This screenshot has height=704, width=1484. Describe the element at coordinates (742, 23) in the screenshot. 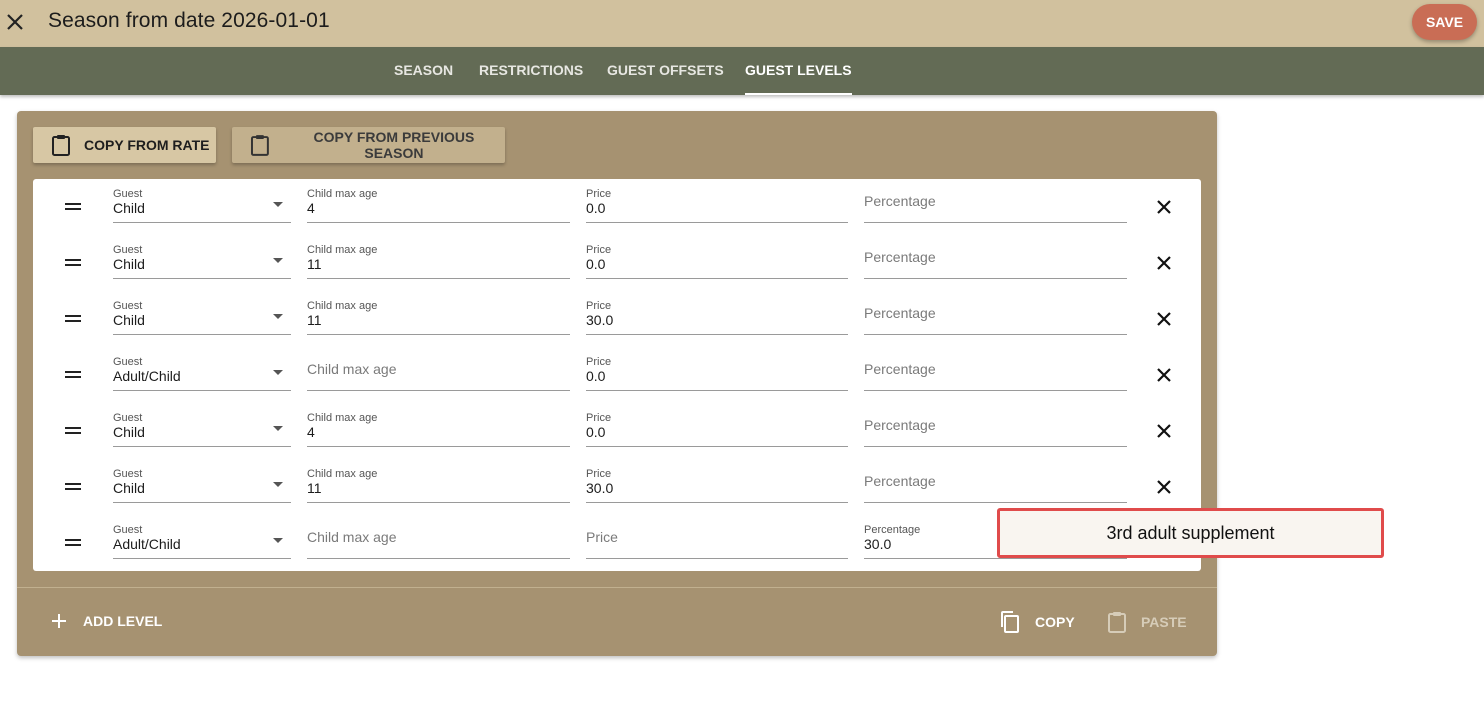

I see `app-header: Season from date 2026-01-01 SAVE` at that location.